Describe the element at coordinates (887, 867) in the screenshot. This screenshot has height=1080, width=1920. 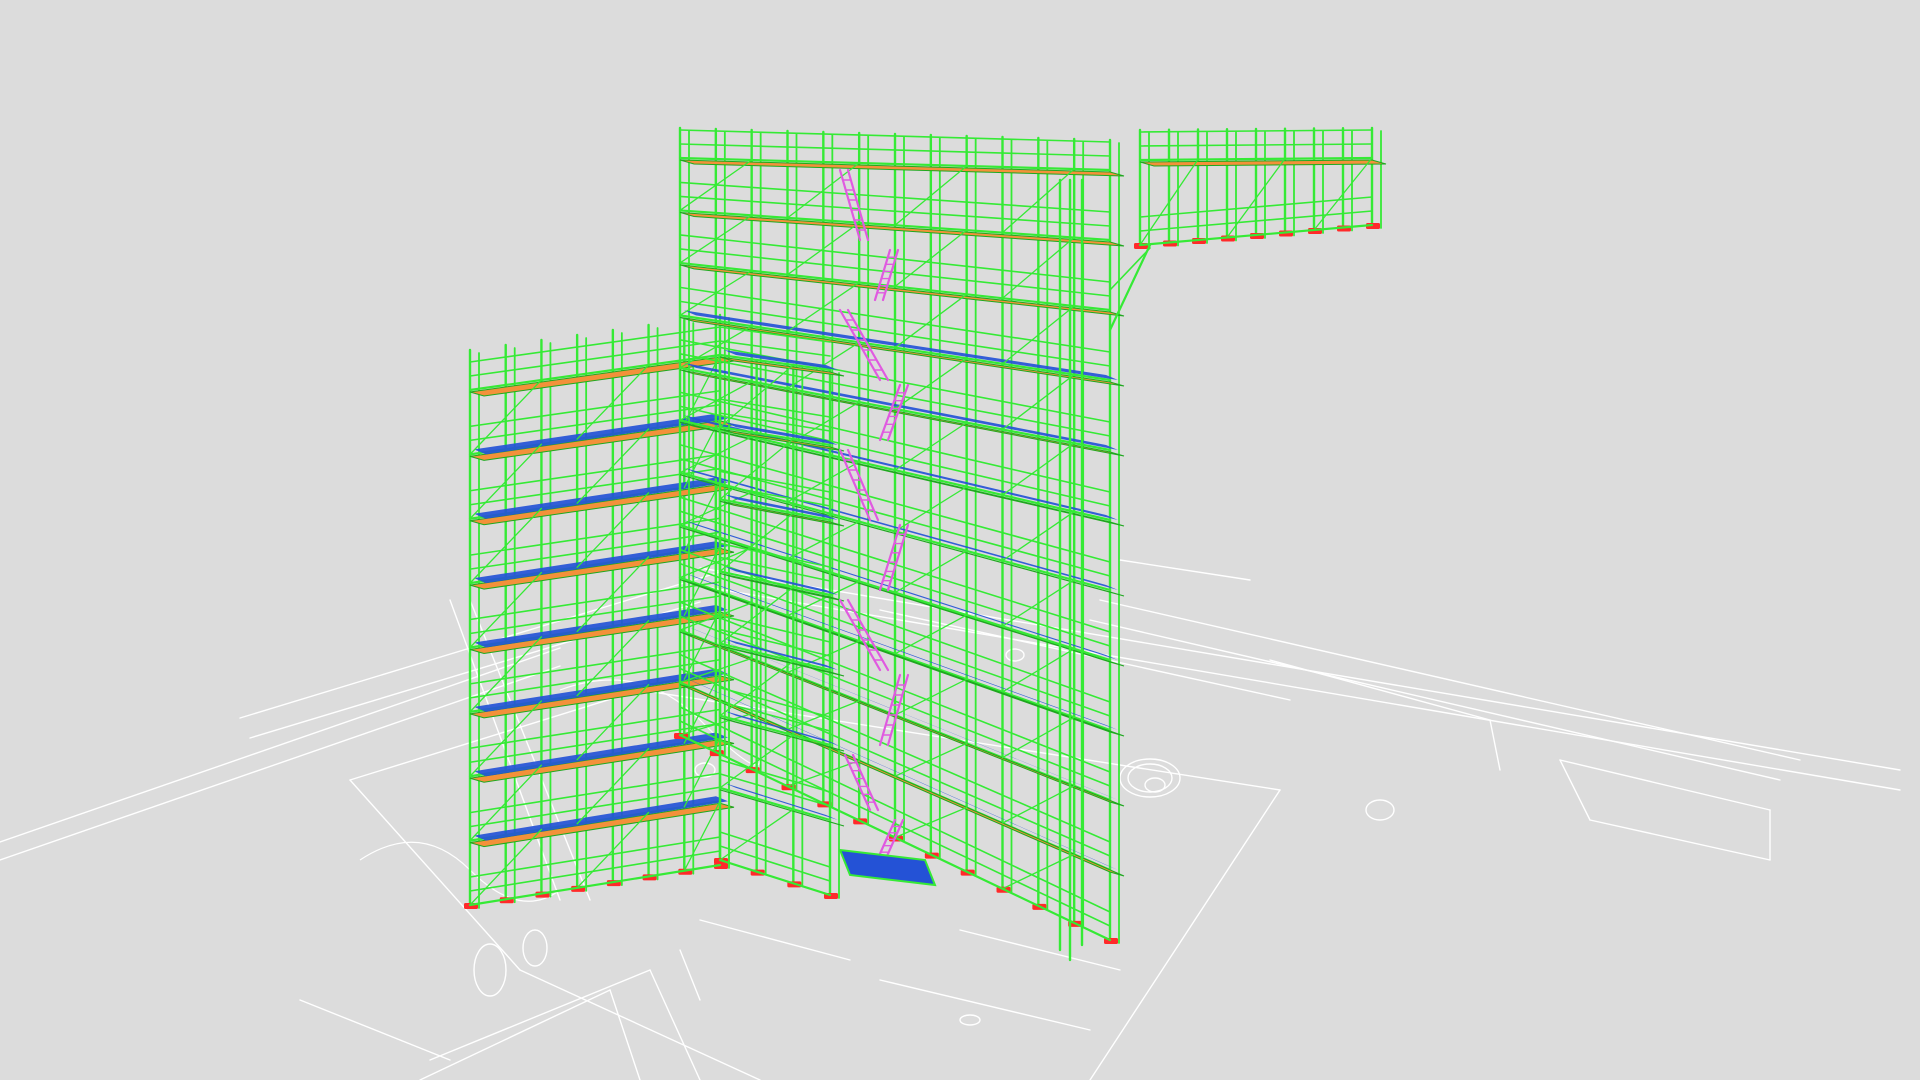
I see `bottom-landing-deck` at that location.